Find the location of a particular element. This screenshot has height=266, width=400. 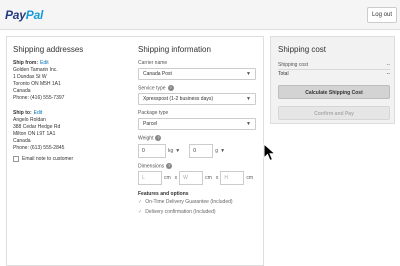

package-type-select: Parcel ▼ is located at coordinates (197, 124).